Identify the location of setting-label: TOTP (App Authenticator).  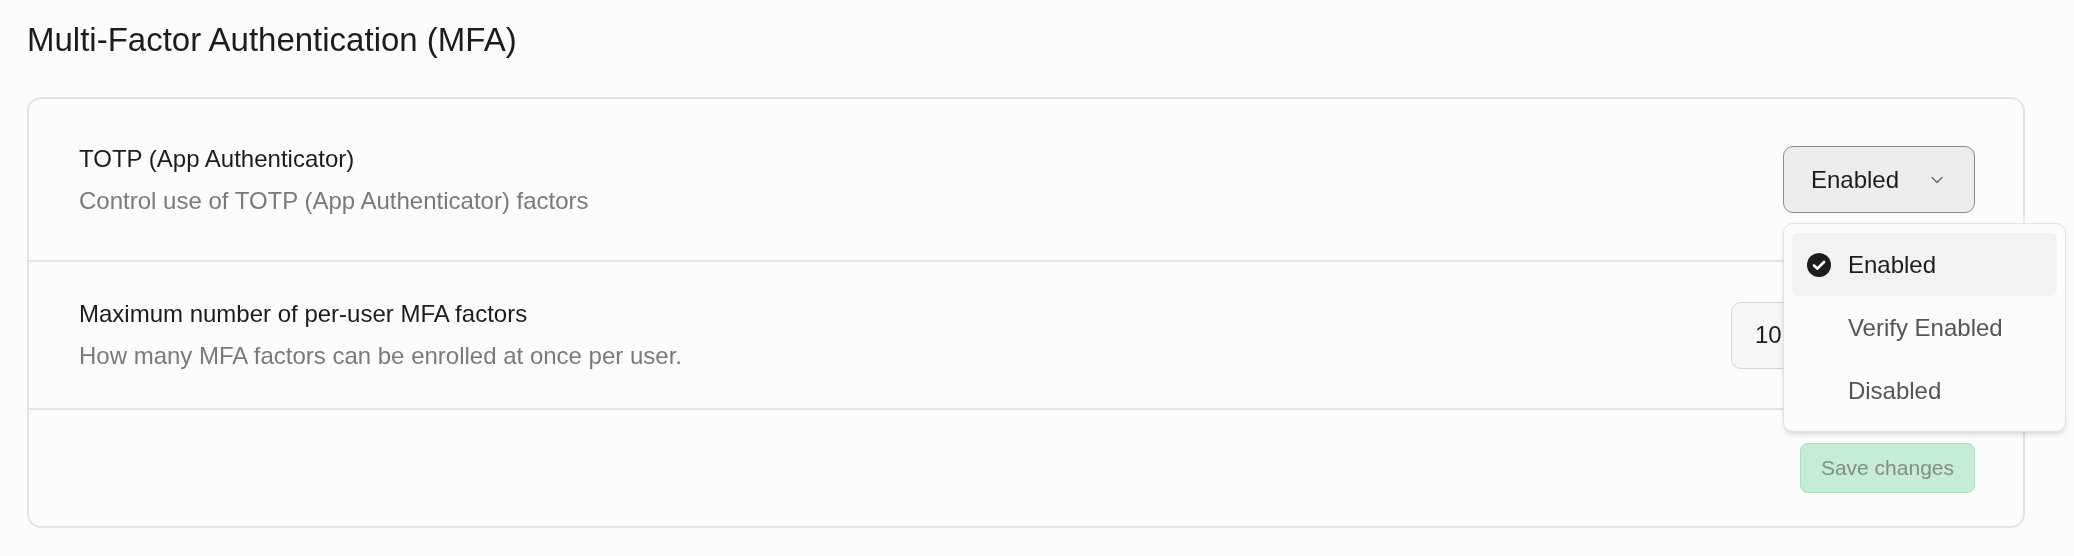
(217, 158).